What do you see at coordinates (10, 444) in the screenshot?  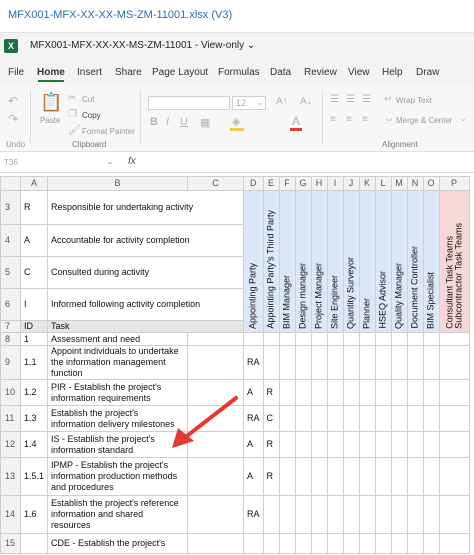 I see `row-header: 12` at bounding box center [10, 444].